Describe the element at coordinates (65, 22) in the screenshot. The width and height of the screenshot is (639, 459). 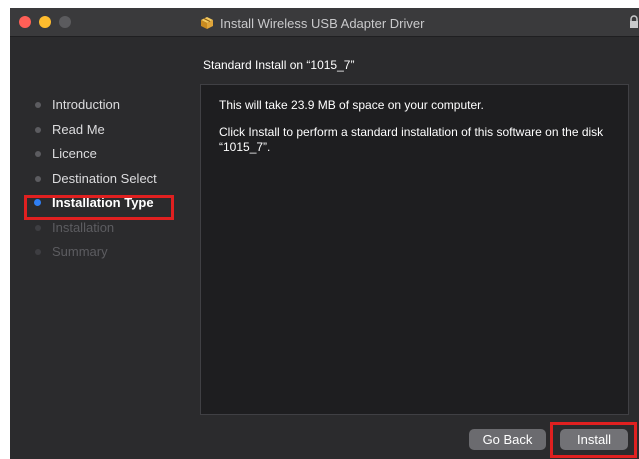
I see `zoom-window-button` at that location.